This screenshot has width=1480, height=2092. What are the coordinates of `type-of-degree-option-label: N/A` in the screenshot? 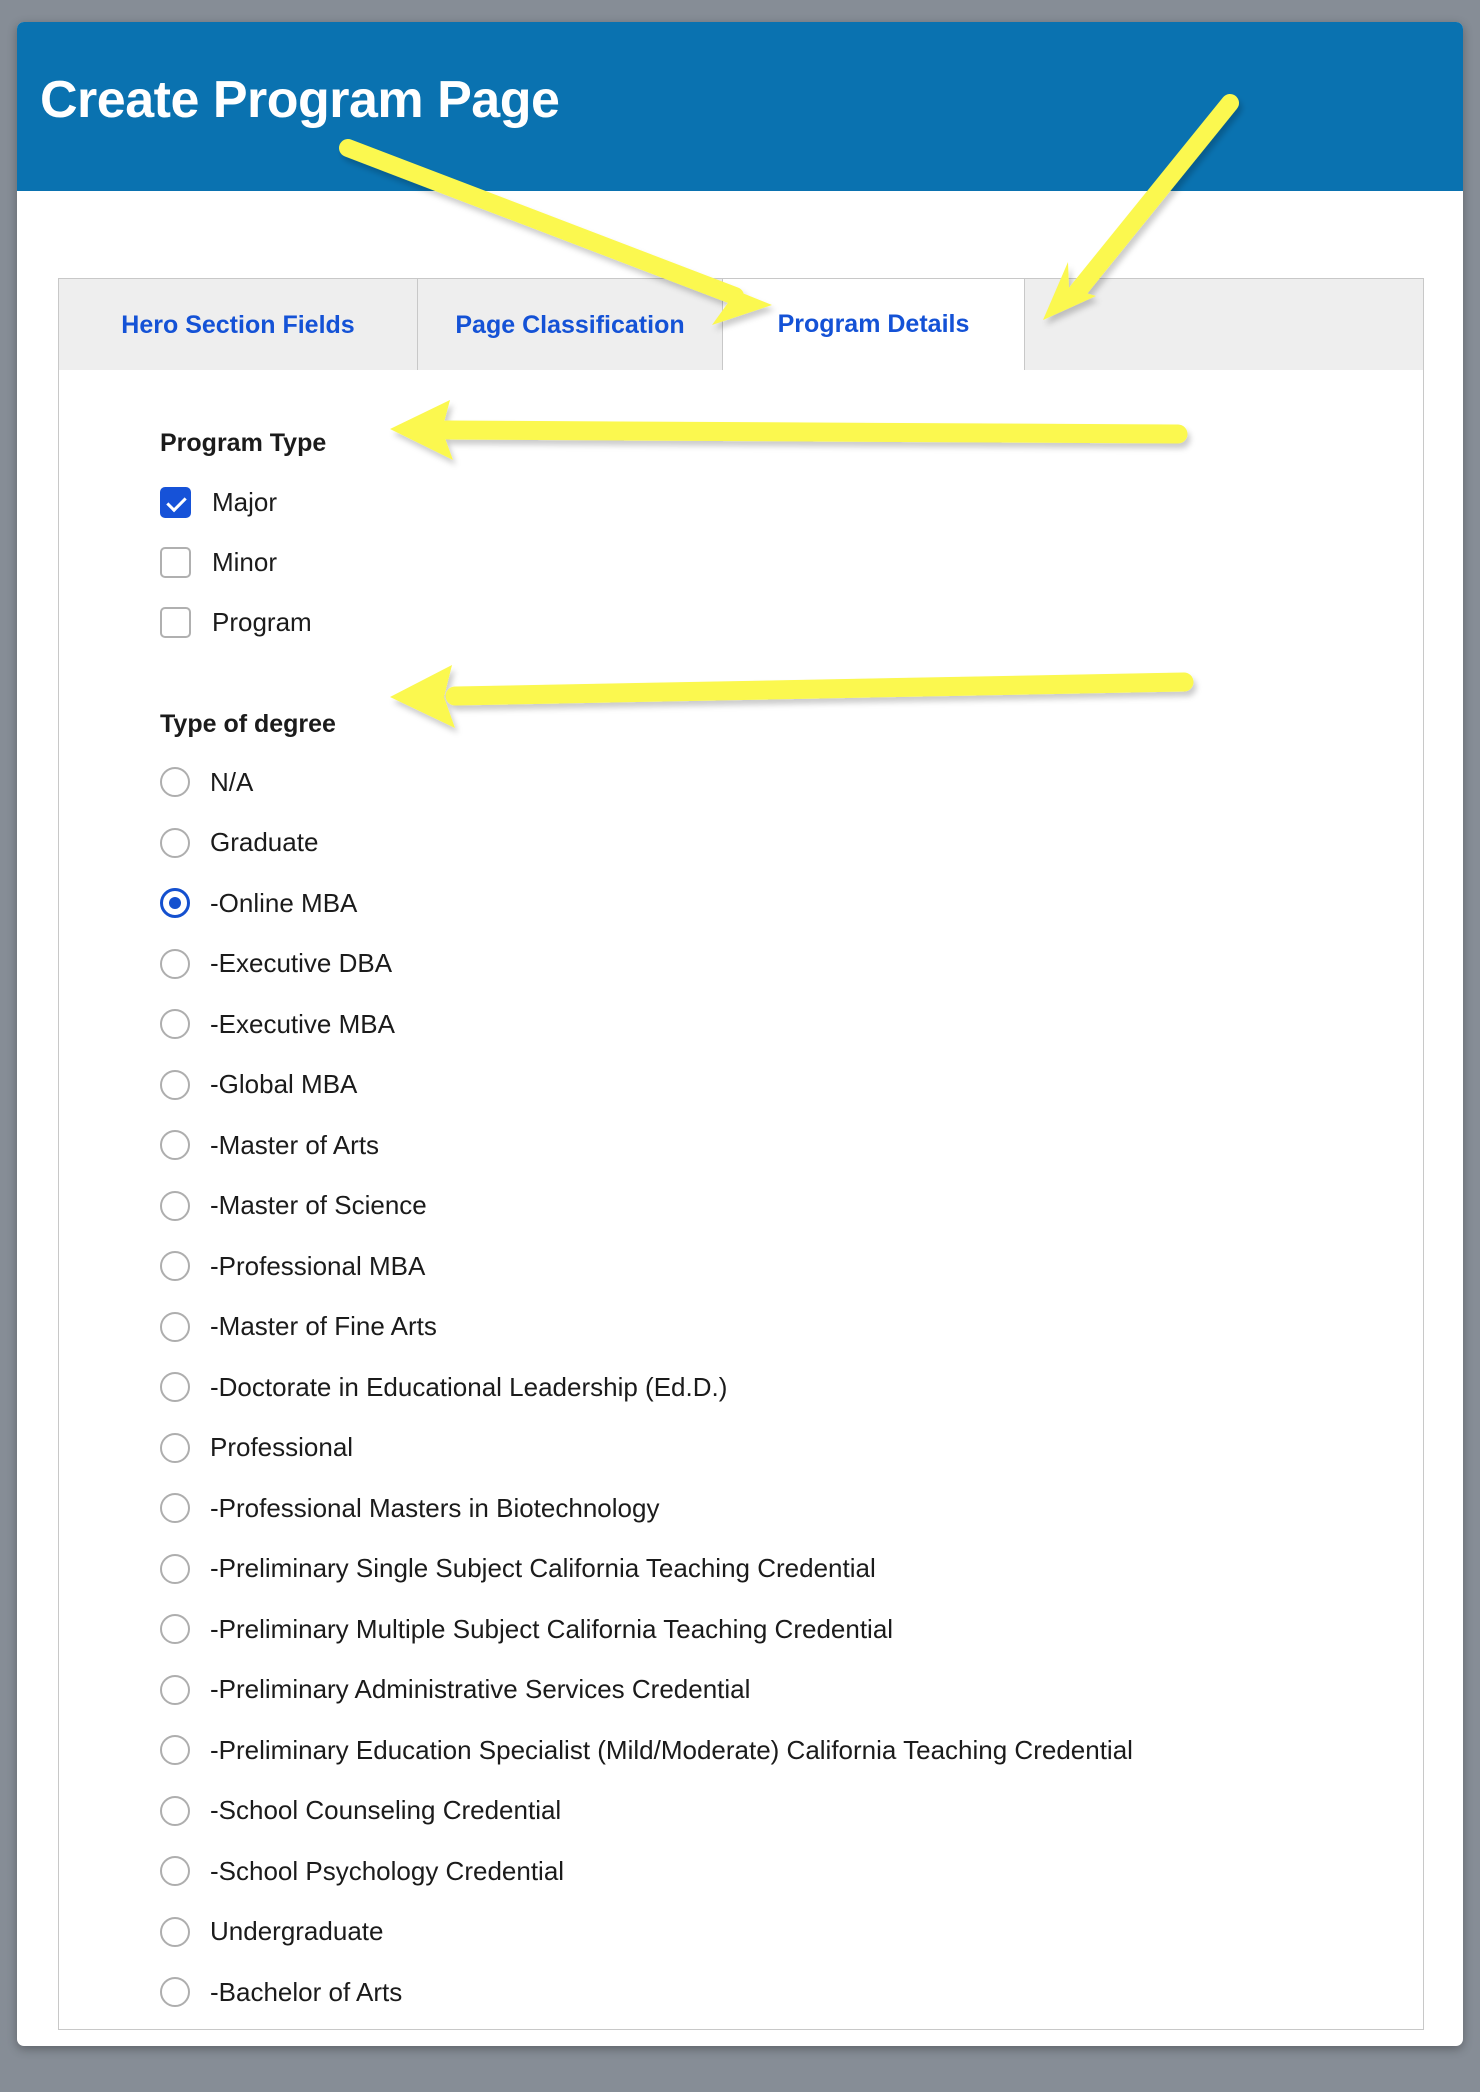 It's located at (232, 781).